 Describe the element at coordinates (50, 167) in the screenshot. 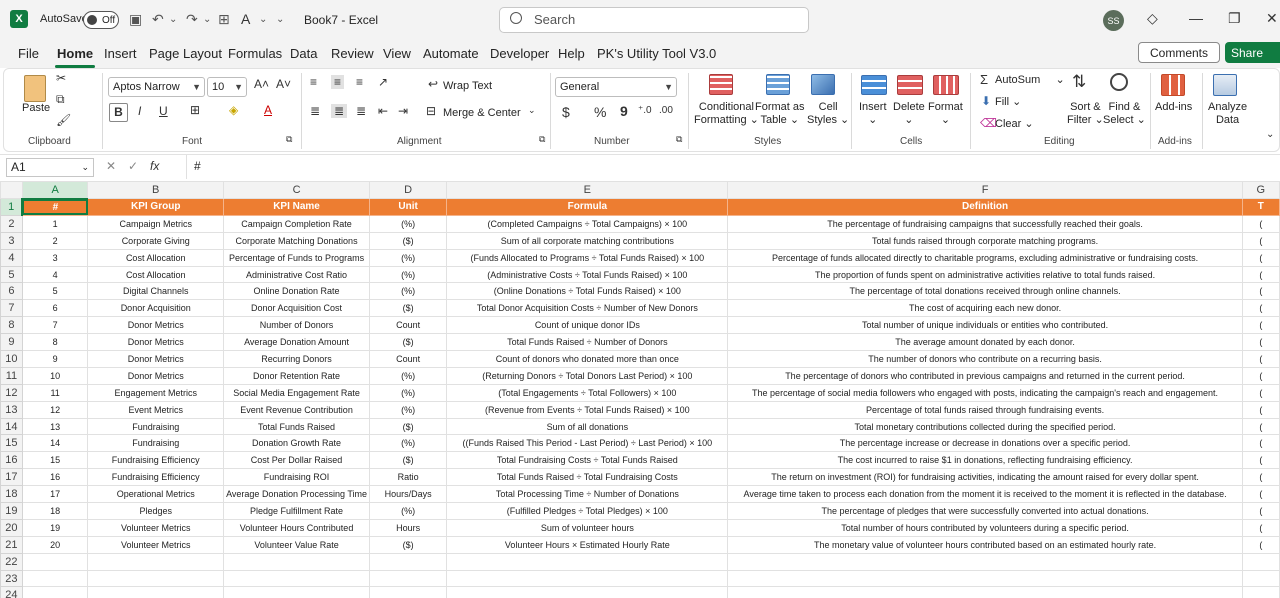

I see `name-box: A1 ⌄` at that location.